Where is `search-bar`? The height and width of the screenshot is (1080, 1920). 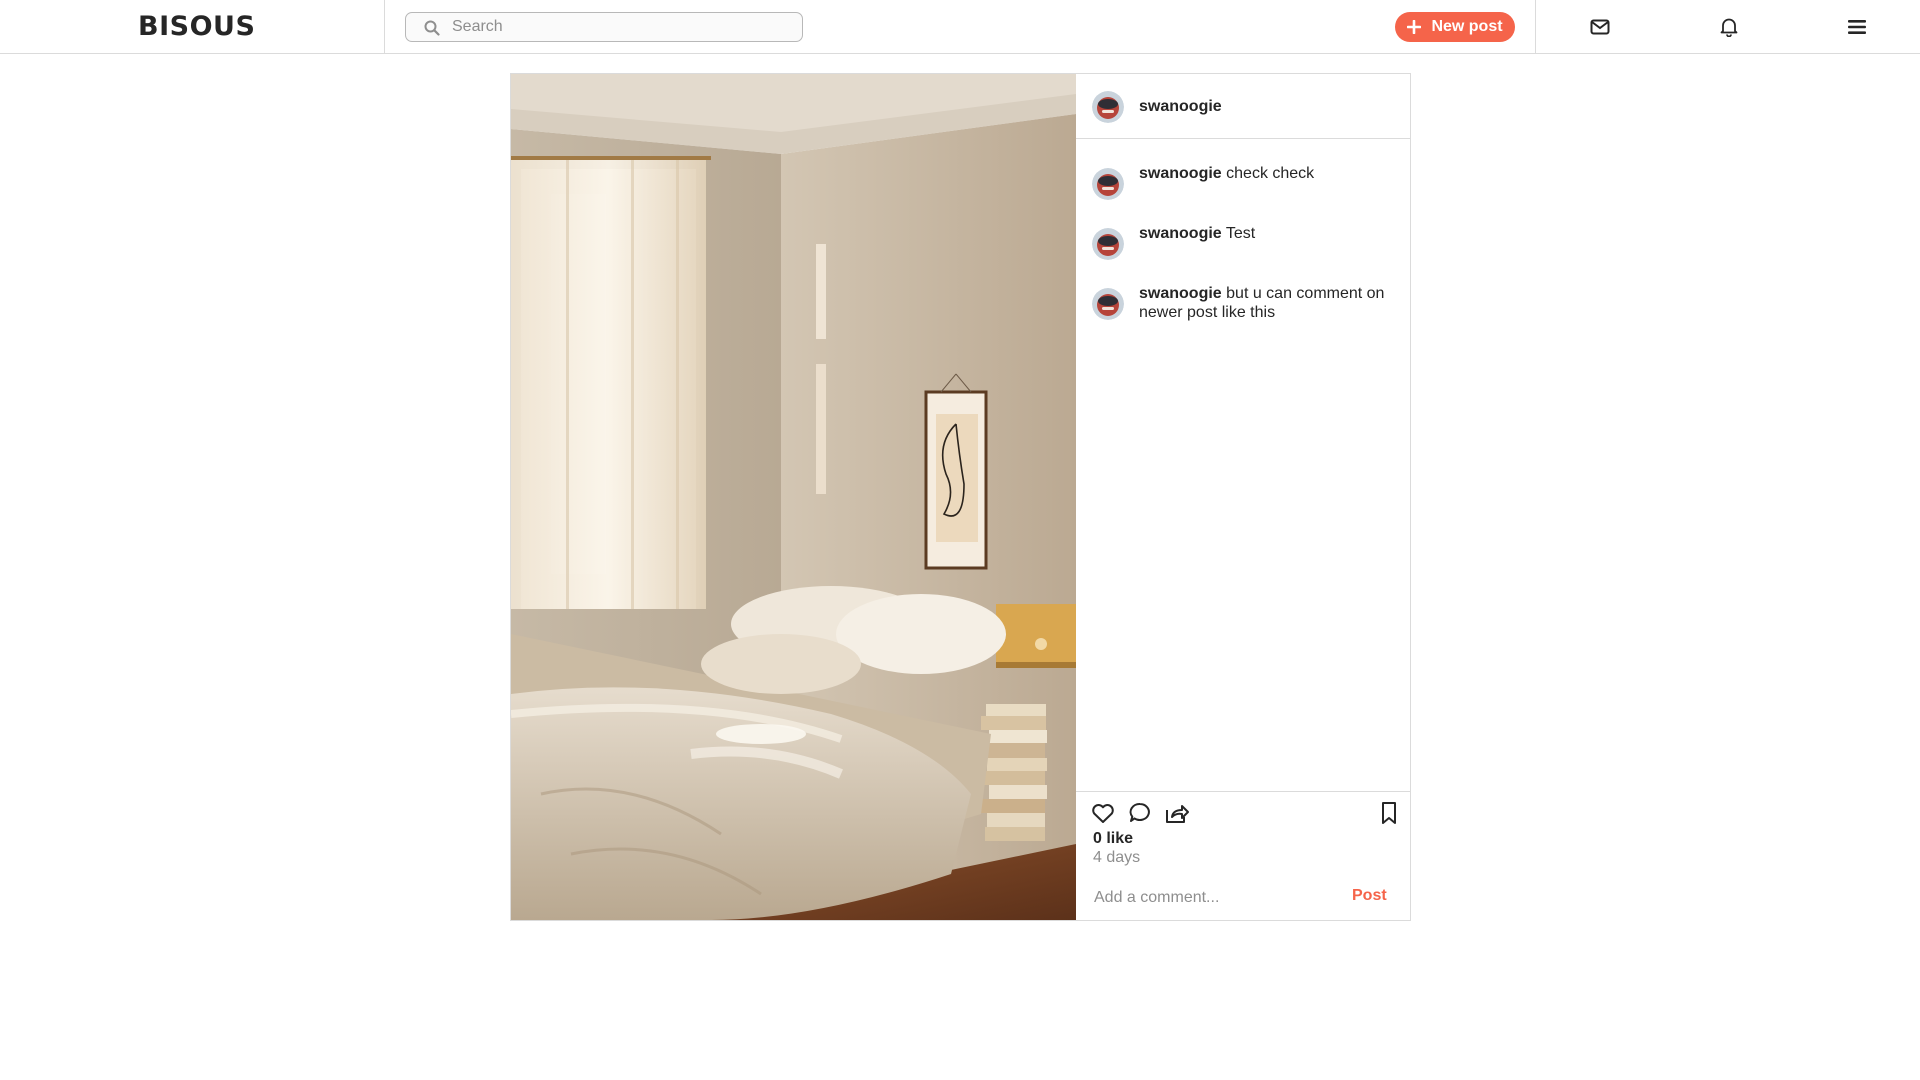
search-bar is located at coordinates (604, 27).